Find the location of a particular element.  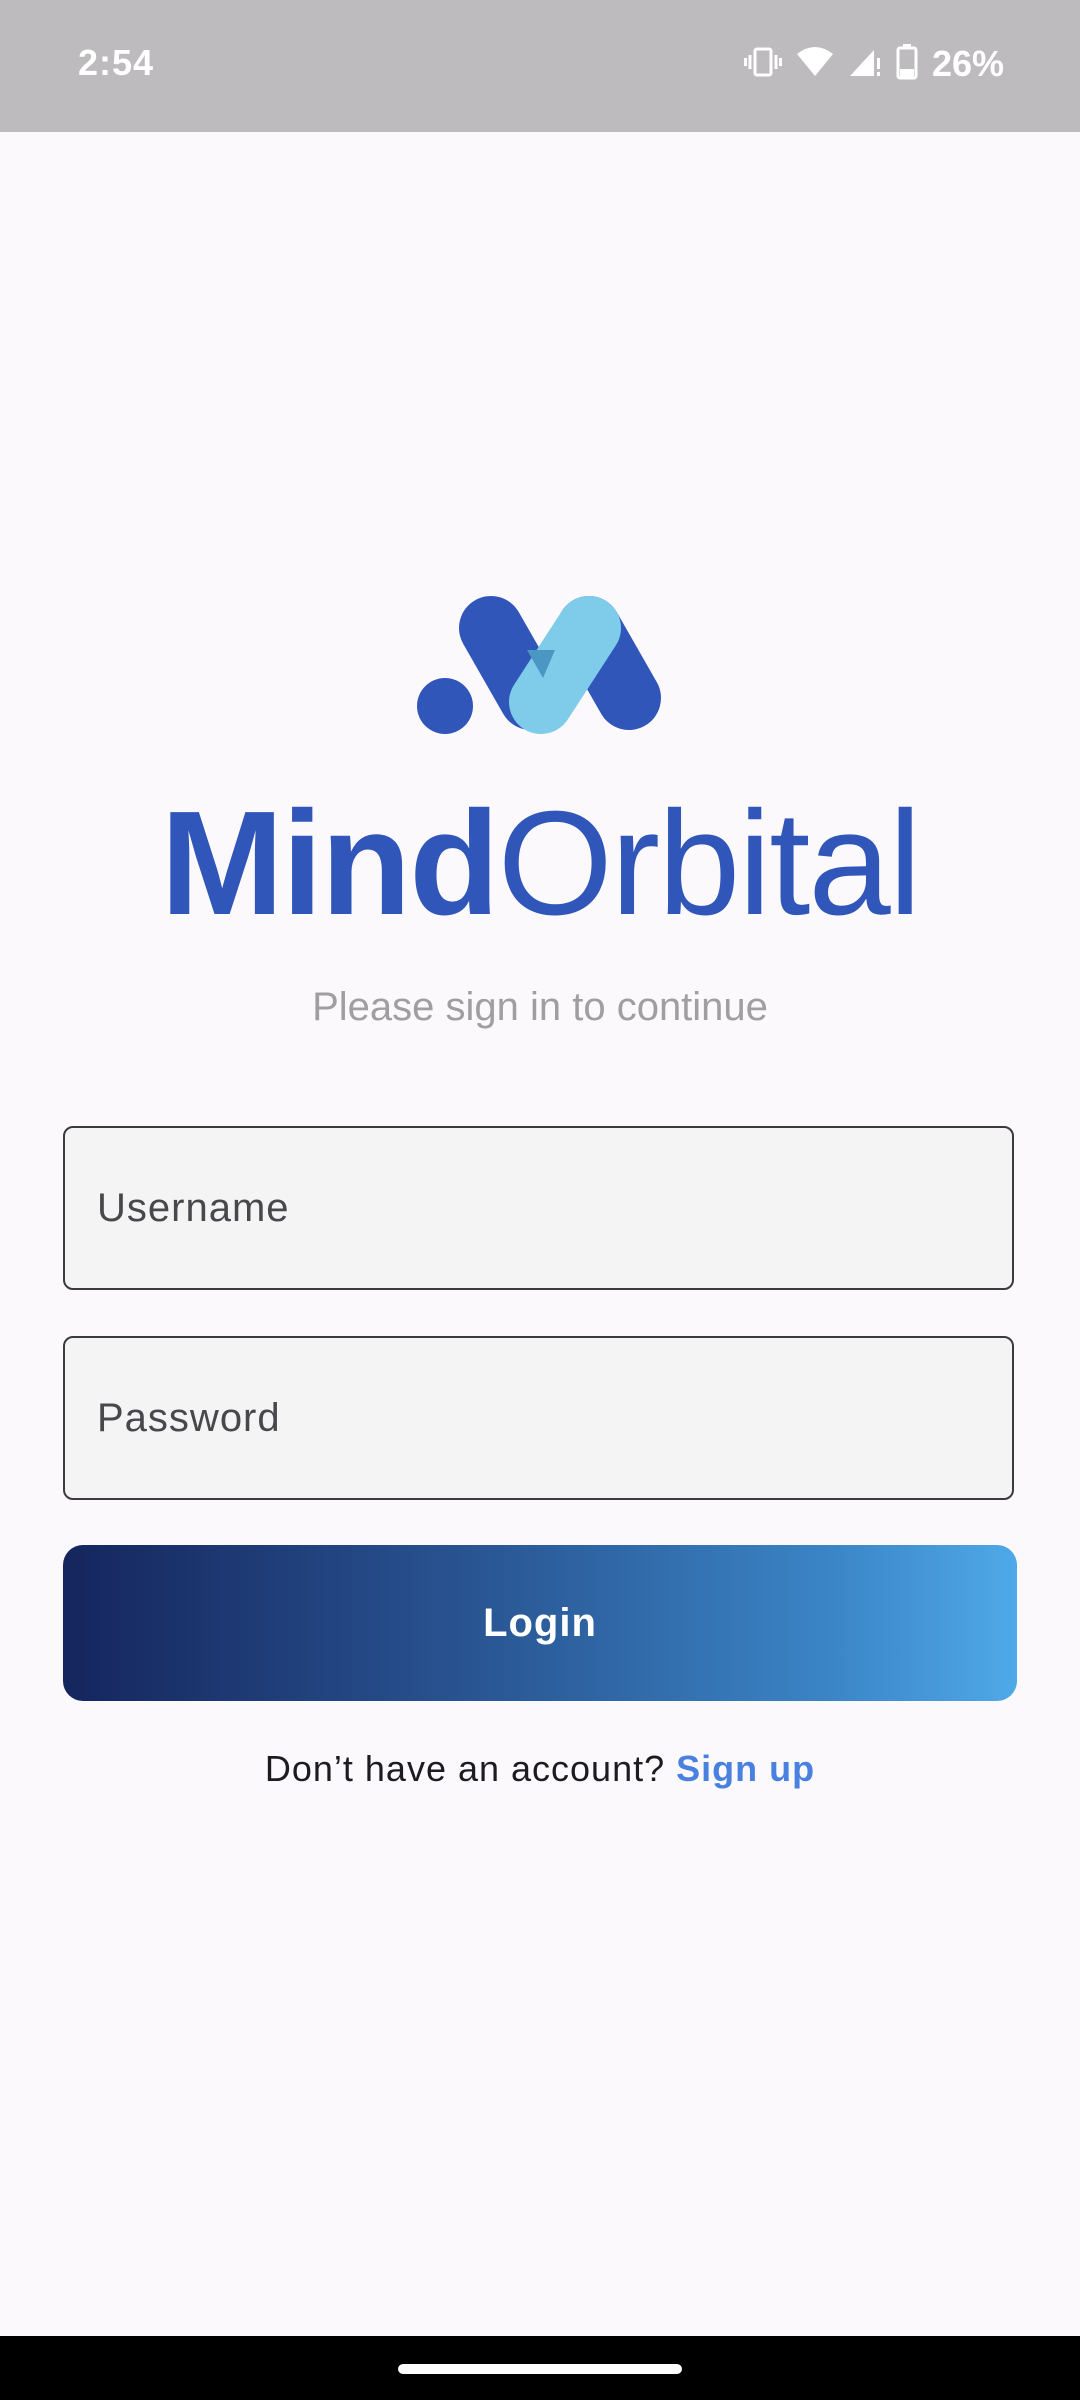

signup-prompt-text: Don’t have an account? is located at coordinates (465, 1768).